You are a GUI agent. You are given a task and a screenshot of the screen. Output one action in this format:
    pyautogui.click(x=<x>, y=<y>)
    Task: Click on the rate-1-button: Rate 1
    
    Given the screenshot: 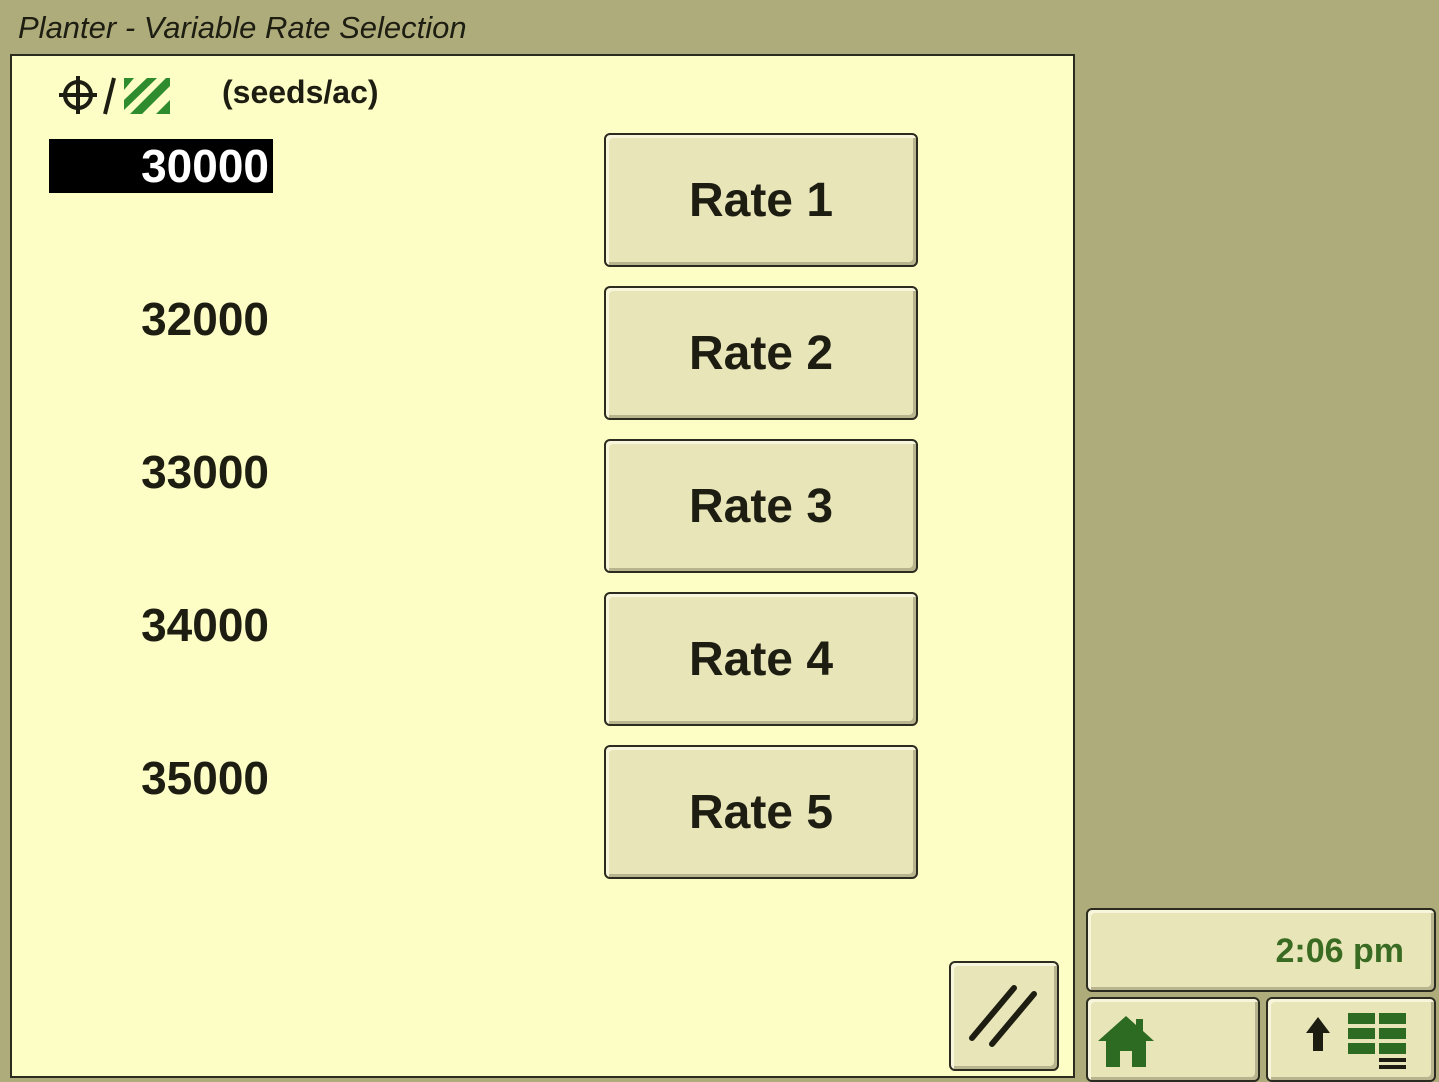 What is the action you would take?
    pyautogui.click(x=761, y=200)
    